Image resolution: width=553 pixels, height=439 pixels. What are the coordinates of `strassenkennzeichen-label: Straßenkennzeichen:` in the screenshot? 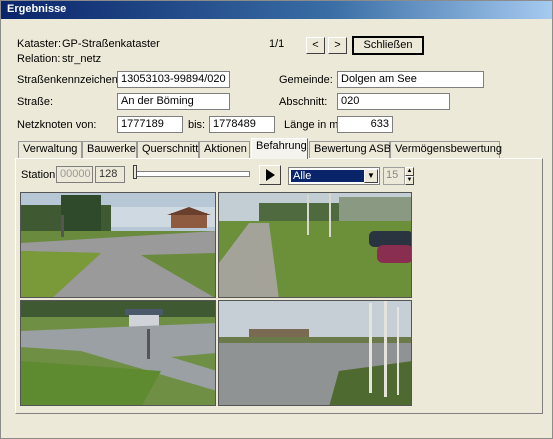 It's located at (69, 80).